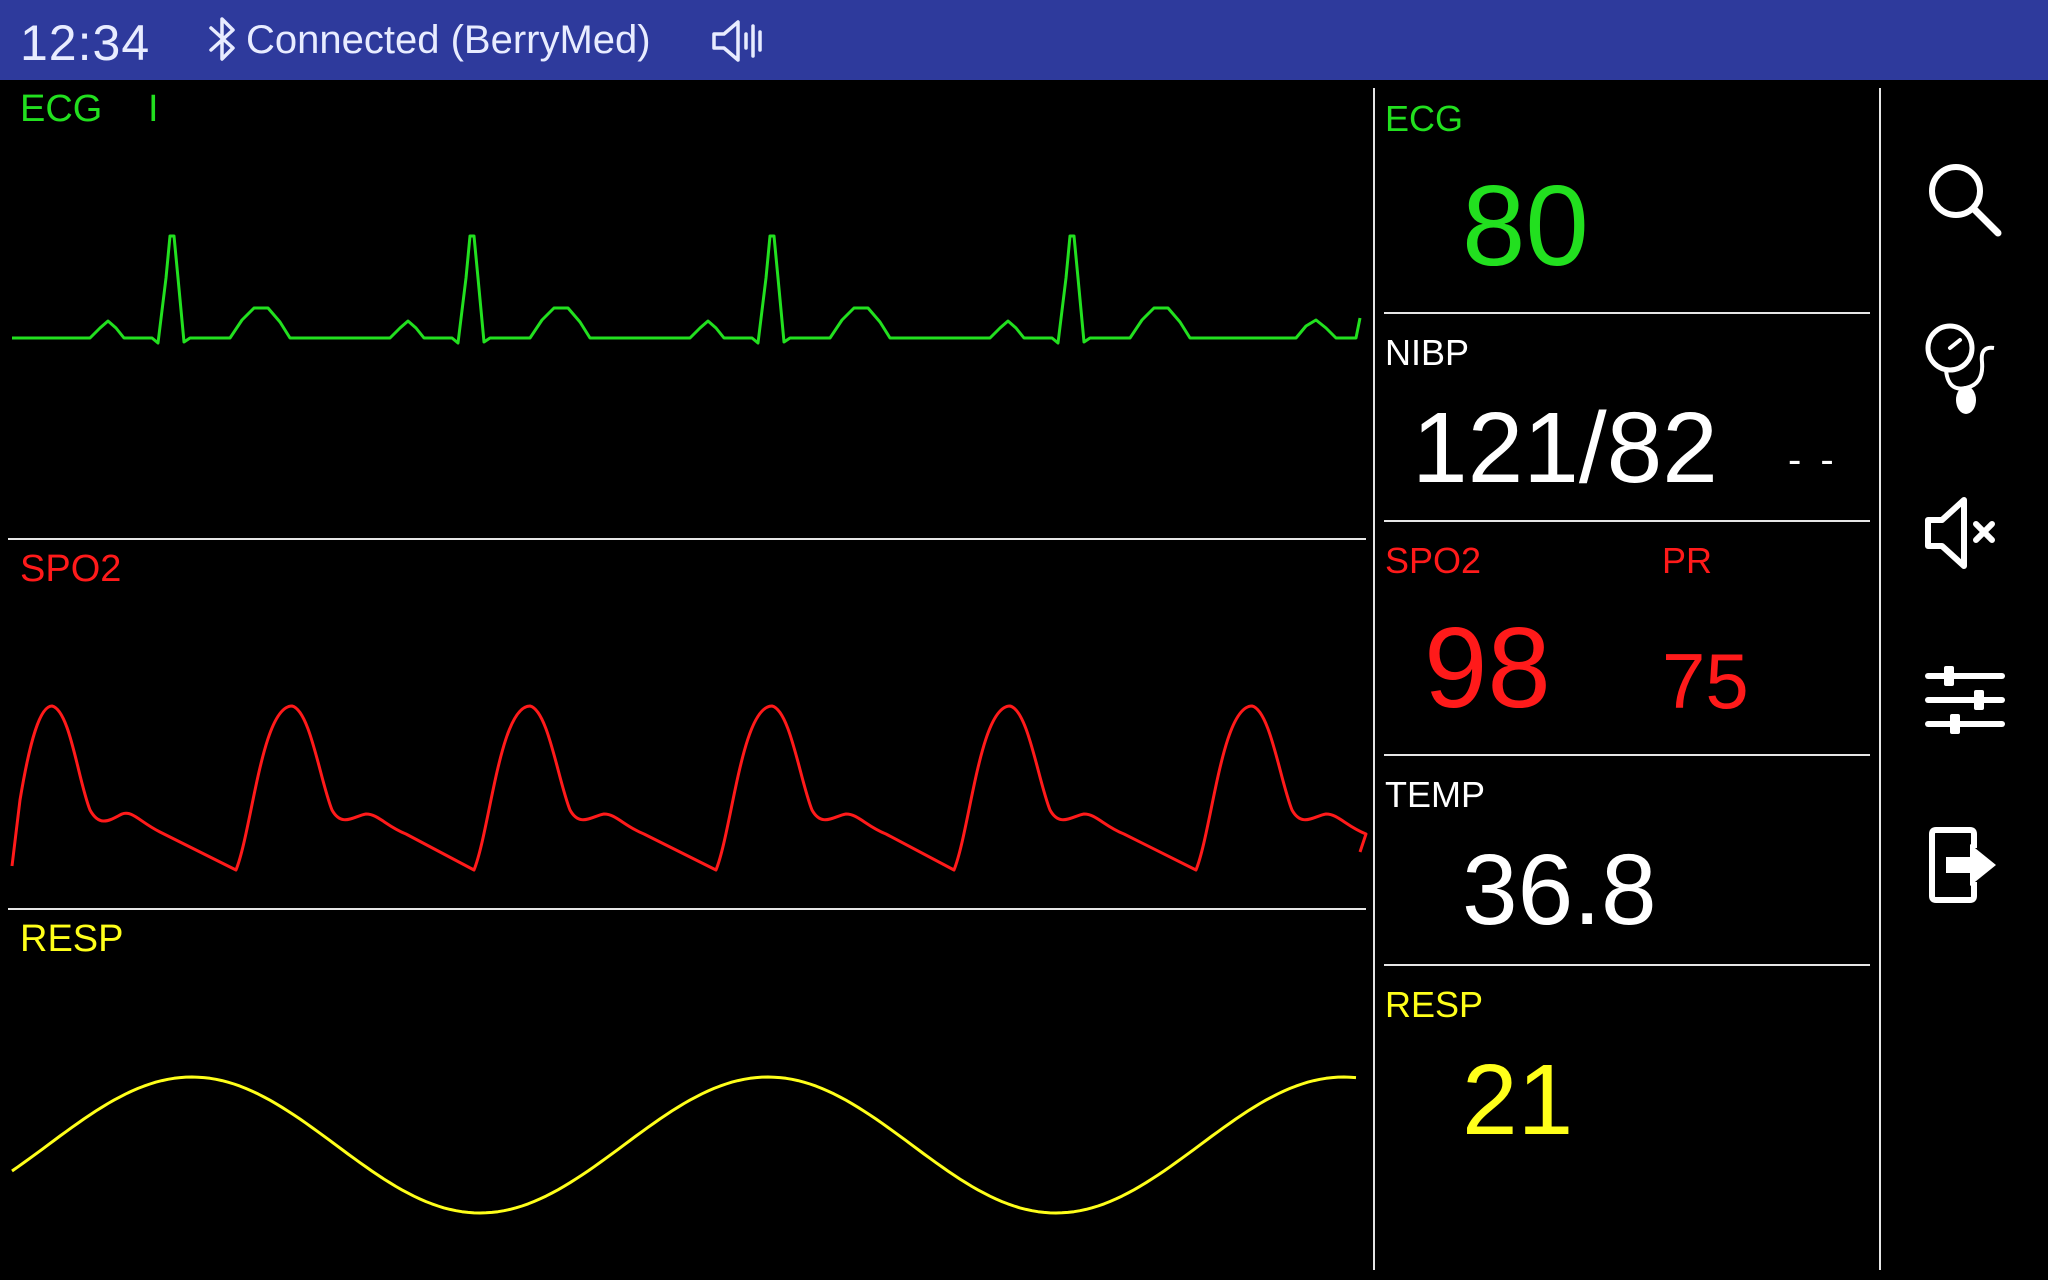  I want to click on spo2-wave-label: SPO2, so click(71, 569).